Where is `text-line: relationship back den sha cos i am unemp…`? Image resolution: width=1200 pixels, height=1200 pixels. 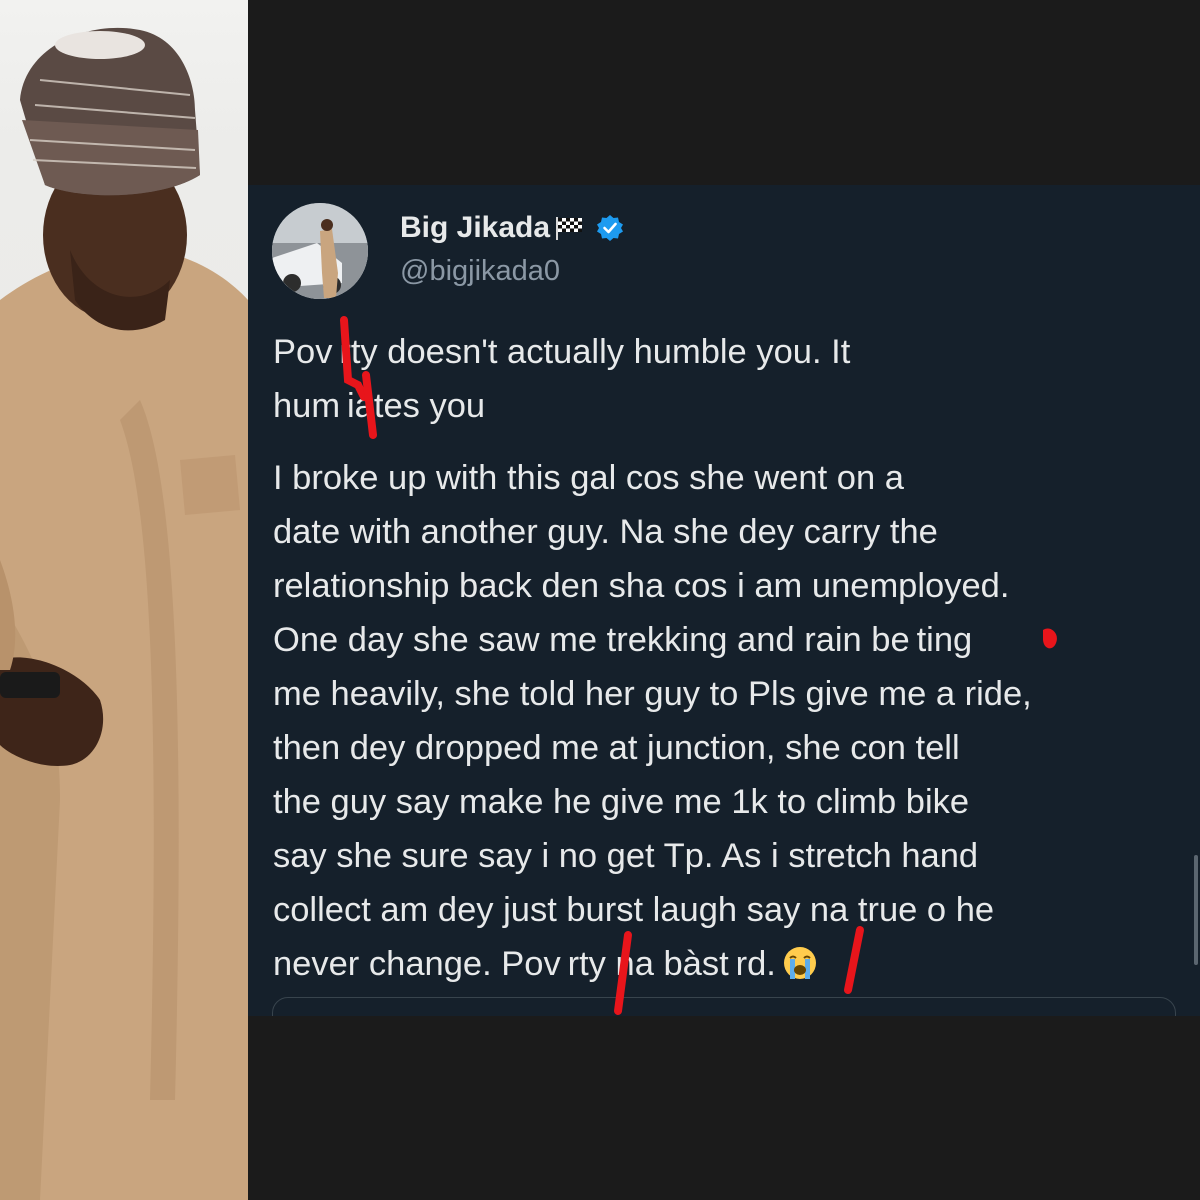
text-line: relationship back den sha cos i am unemp… is located at coordinates (641, 586).